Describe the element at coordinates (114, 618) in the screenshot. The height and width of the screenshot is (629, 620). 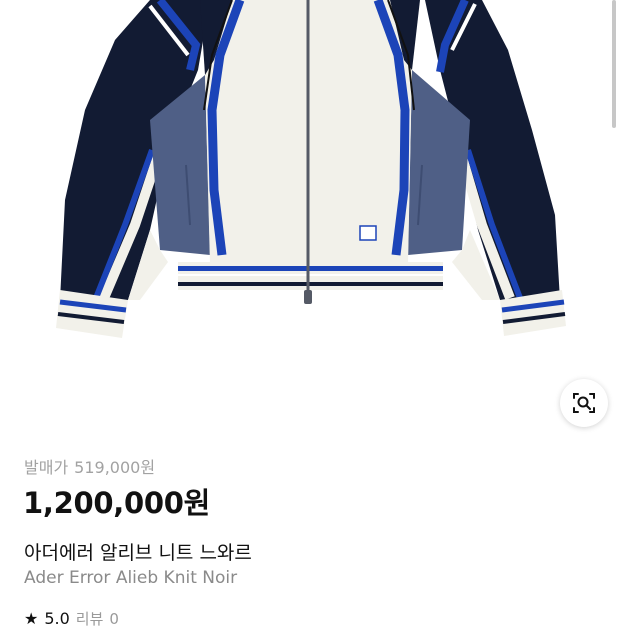
I see `review-count: 0` at that location.